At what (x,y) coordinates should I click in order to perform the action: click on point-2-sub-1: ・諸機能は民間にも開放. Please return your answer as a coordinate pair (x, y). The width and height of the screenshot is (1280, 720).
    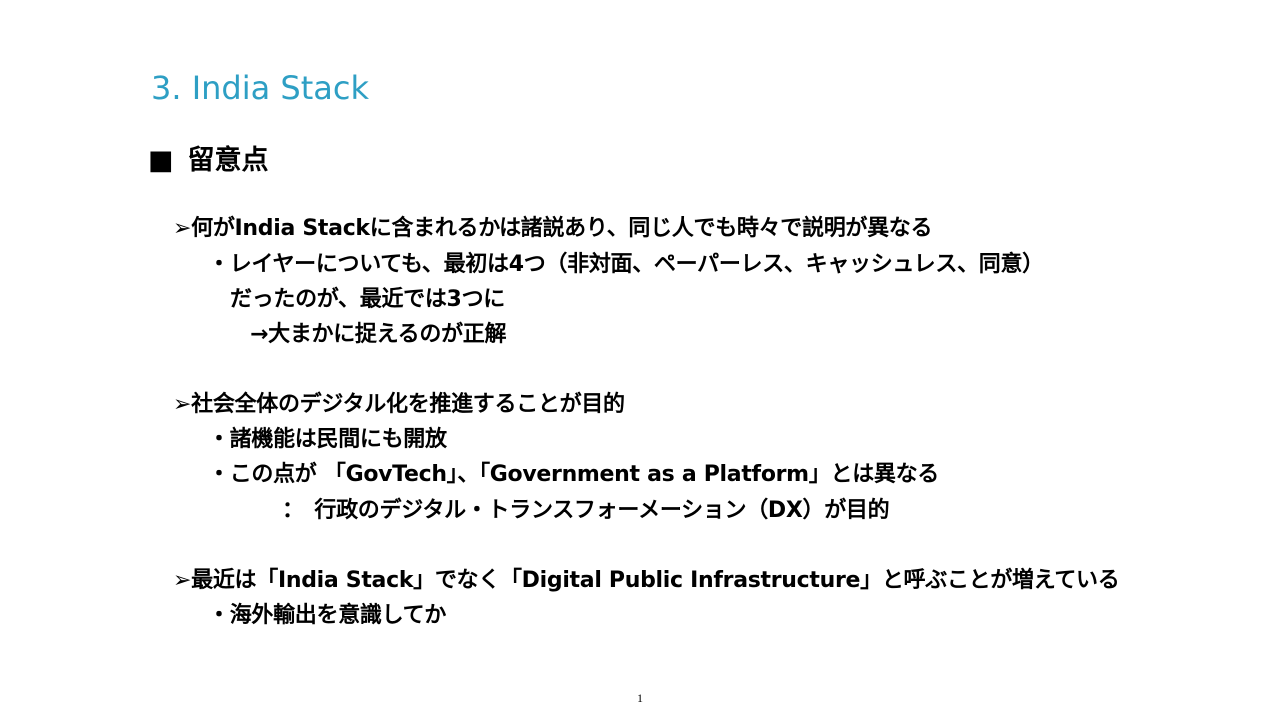
    Looking at the image, I should click on (327, 440).